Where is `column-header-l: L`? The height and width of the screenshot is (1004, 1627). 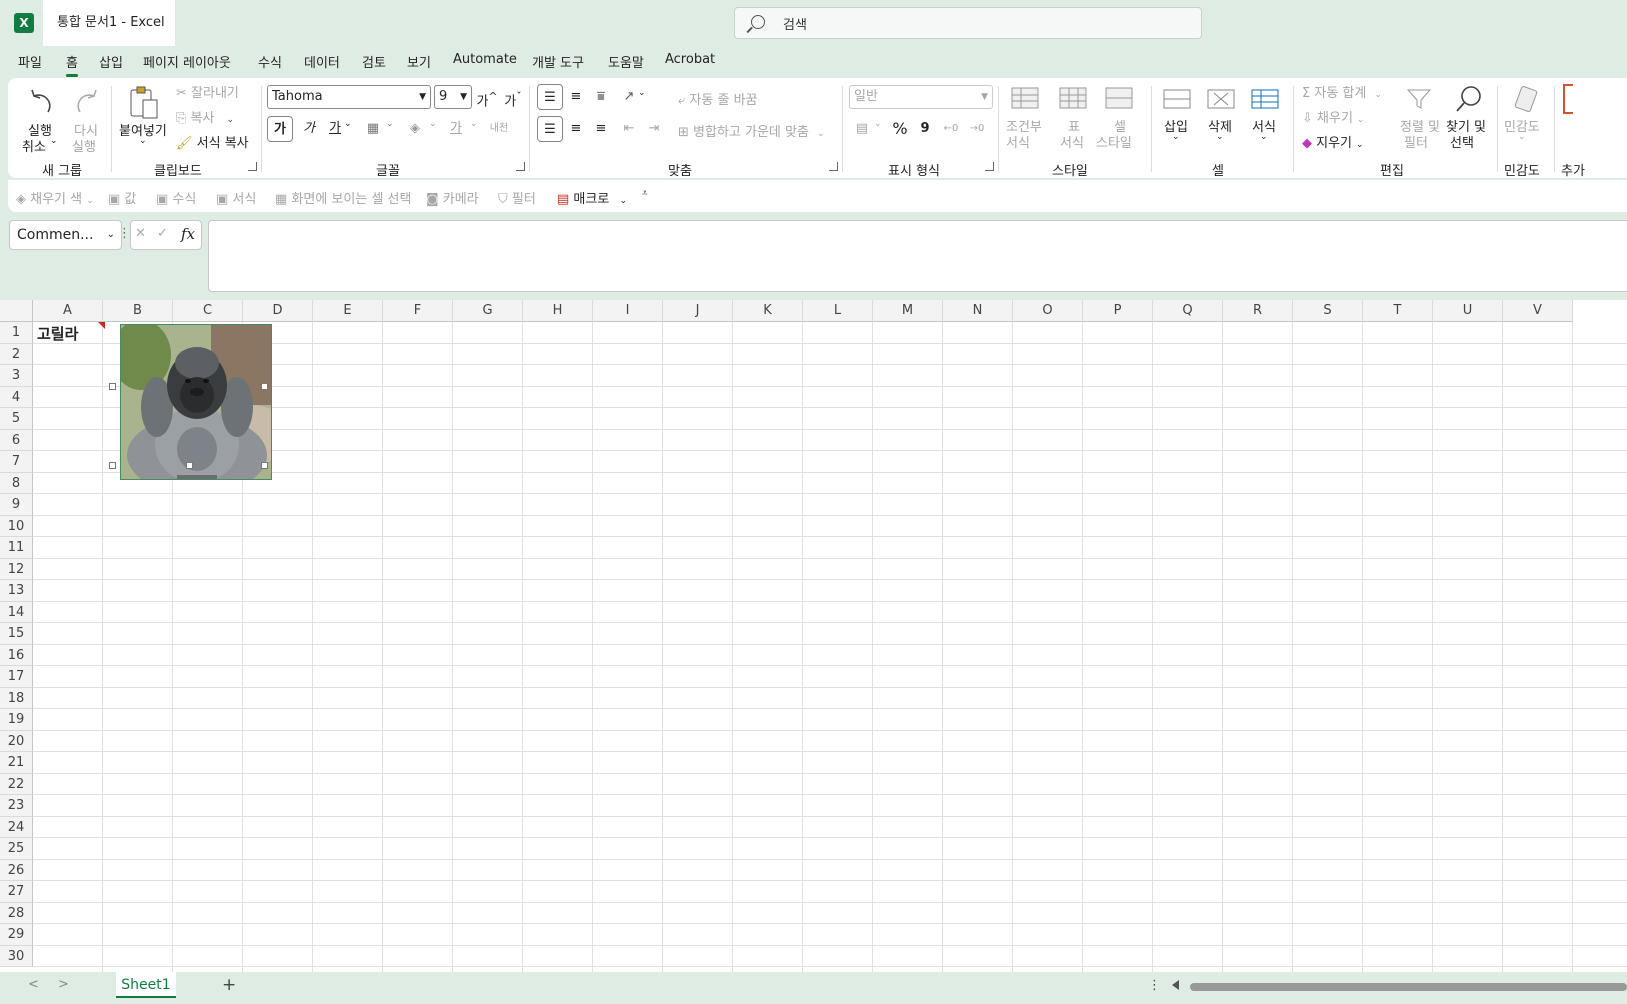
column-header-l: L is located at coordinates (838, 311).